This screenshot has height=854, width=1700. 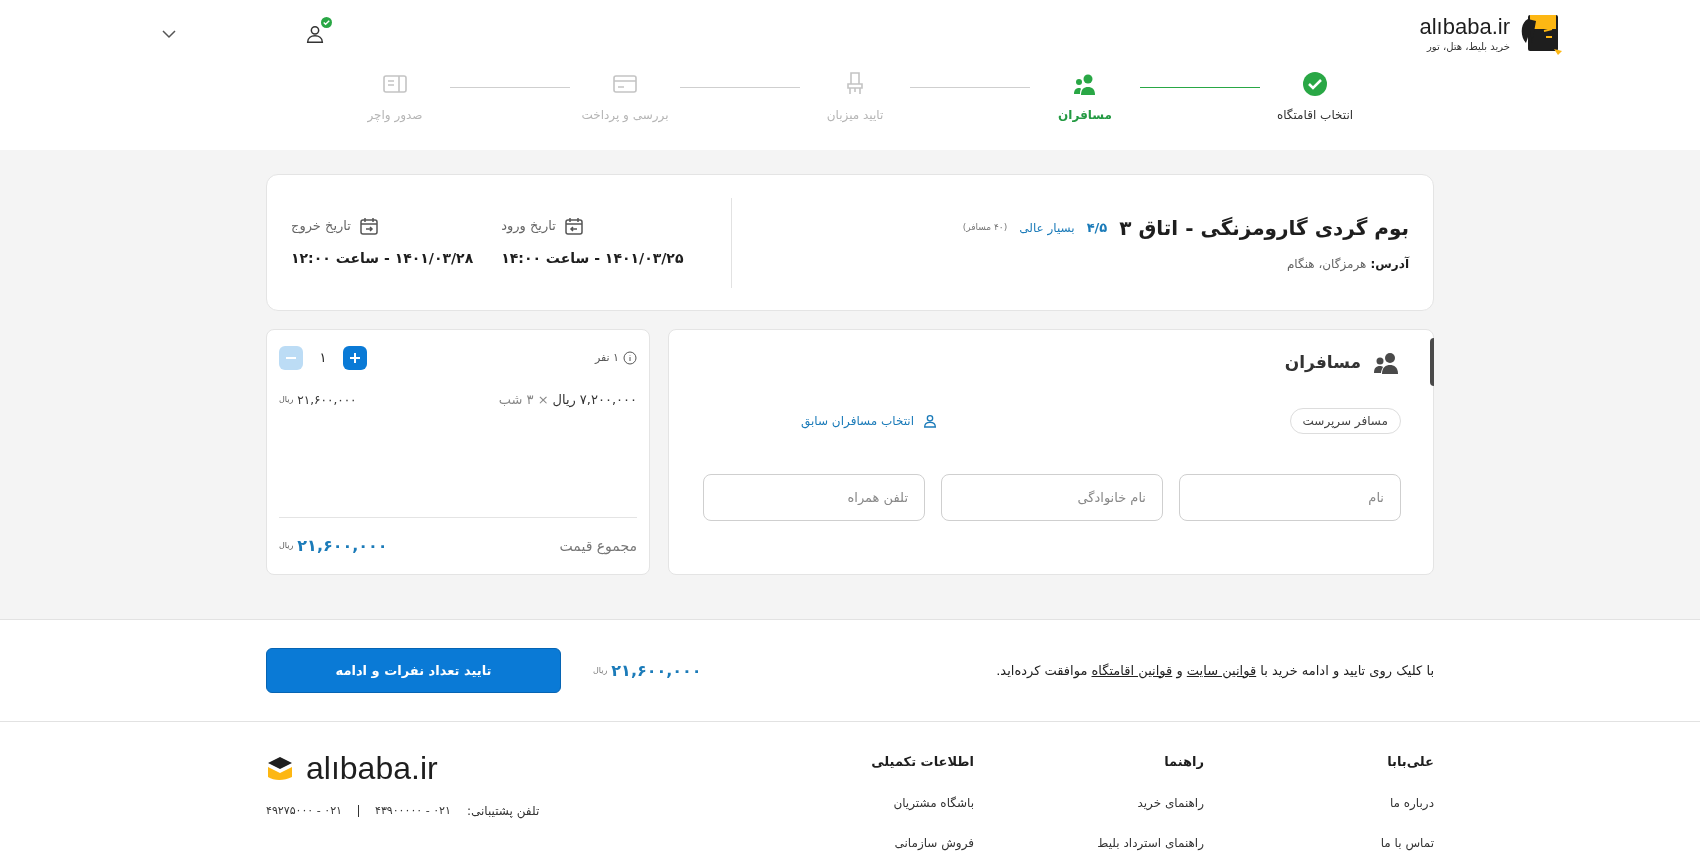 I want to click on progress-step: انتخاب اقامتگاه, so click(x=1315, y=97).